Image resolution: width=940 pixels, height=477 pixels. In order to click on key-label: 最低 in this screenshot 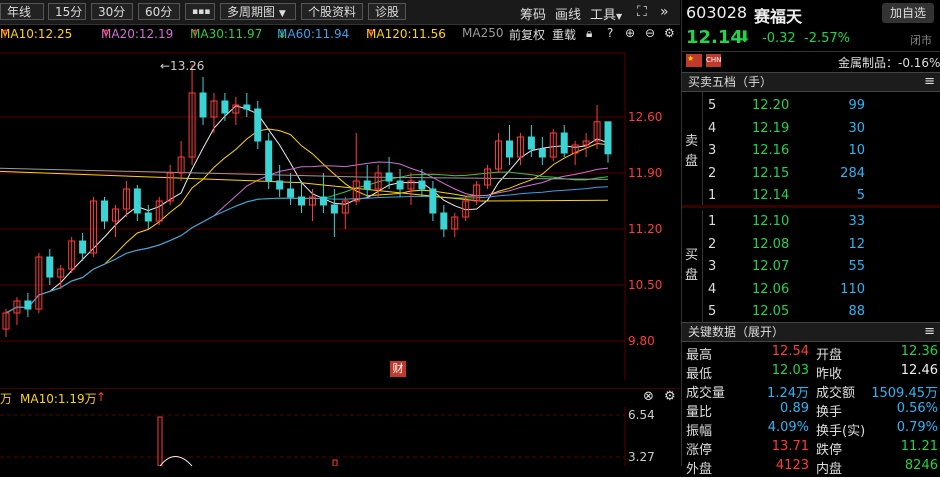, I will do `click(699, 374)`.